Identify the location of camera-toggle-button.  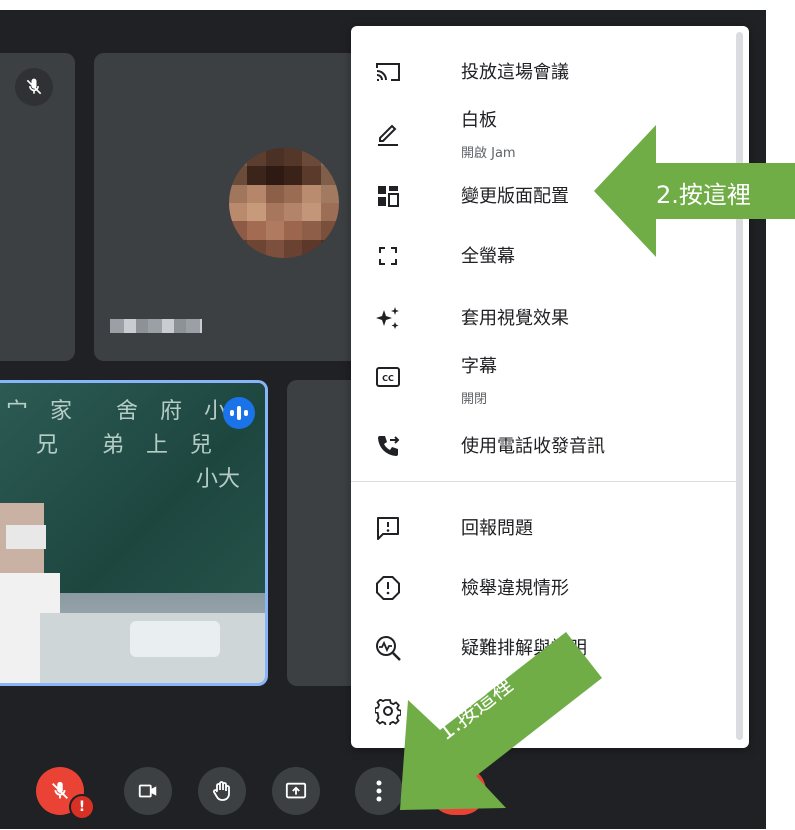
(148, 791).